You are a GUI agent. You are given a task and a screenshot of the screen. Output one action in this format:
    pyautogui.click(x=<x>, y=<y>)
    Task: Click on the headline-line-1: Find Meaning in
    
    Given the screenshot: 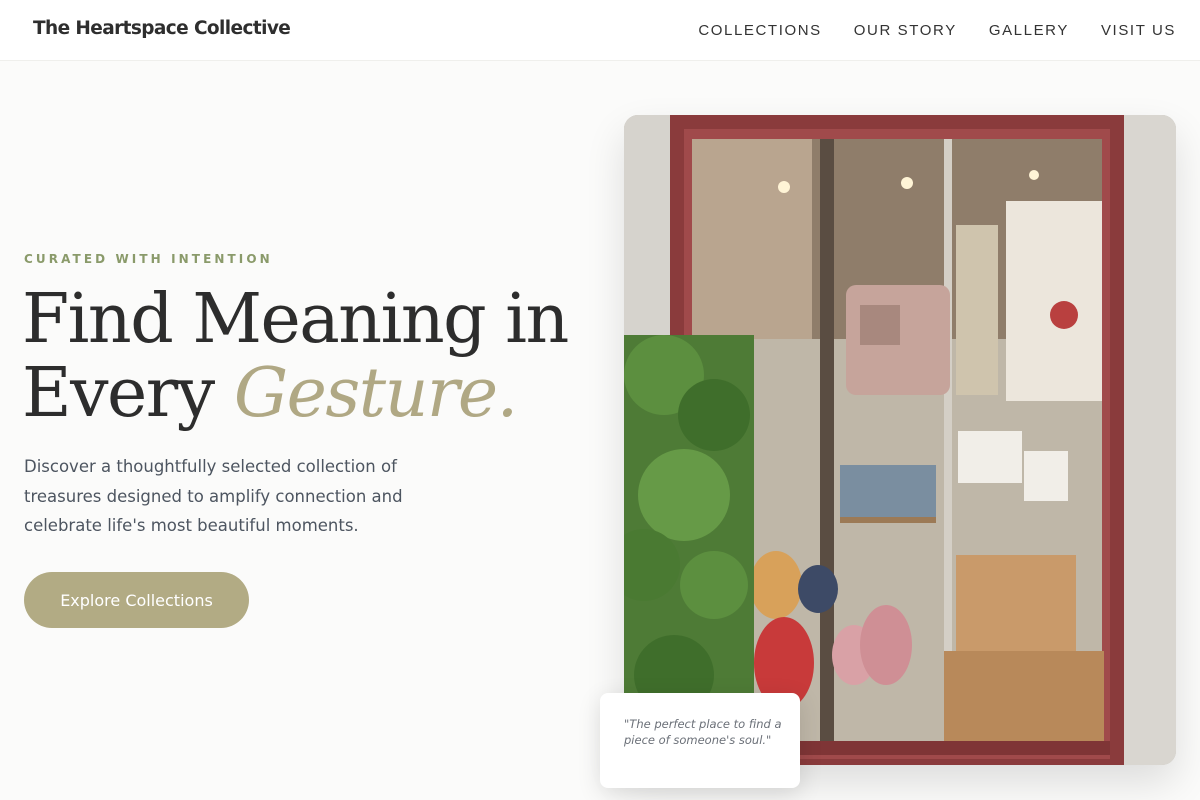 What is the action you would take?
    pyautogui.click(x=295, y=319)
    